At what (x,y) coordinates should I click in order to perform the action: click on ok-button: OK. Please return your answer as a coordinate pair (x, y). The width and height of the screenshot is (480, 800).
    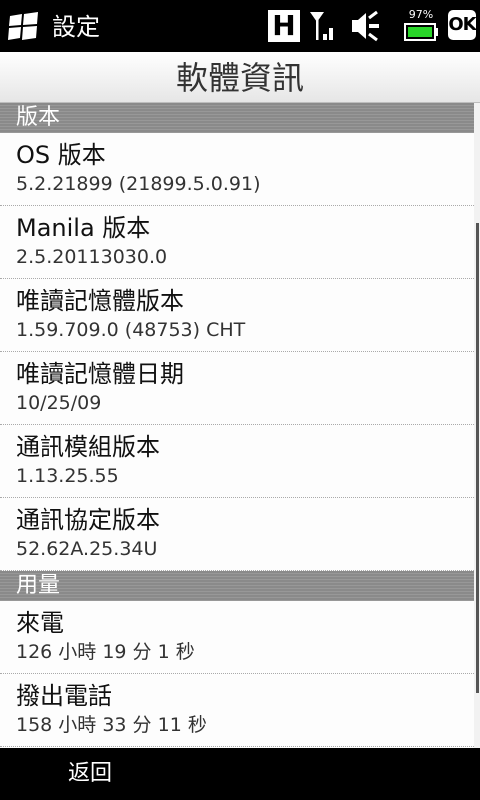
    Looking at the image, I should click on (462, 25).